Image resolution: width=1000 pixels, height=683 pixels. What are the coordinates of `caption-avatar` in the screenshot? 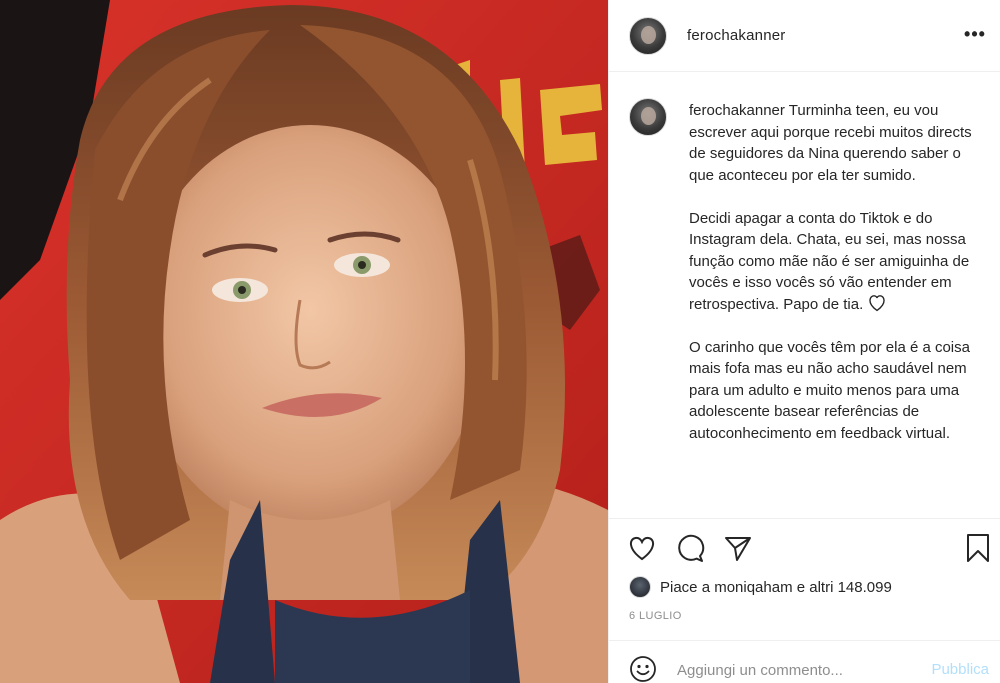 It's located at (648, 117).